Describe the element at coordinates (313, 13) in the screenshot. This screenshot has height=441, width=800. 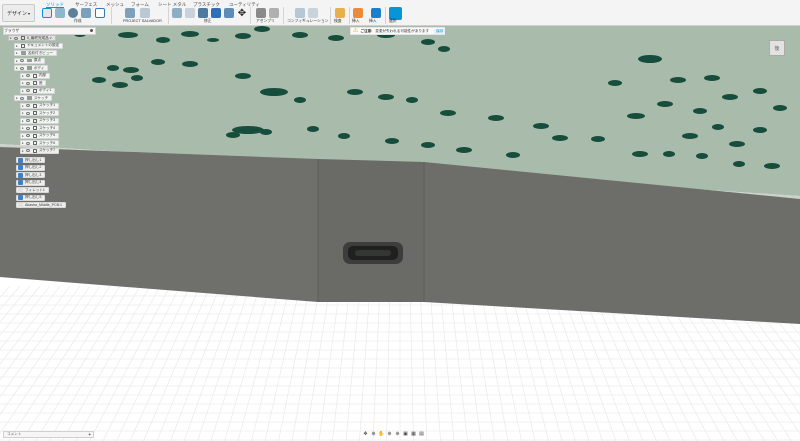
I see `table-icon` at that location.